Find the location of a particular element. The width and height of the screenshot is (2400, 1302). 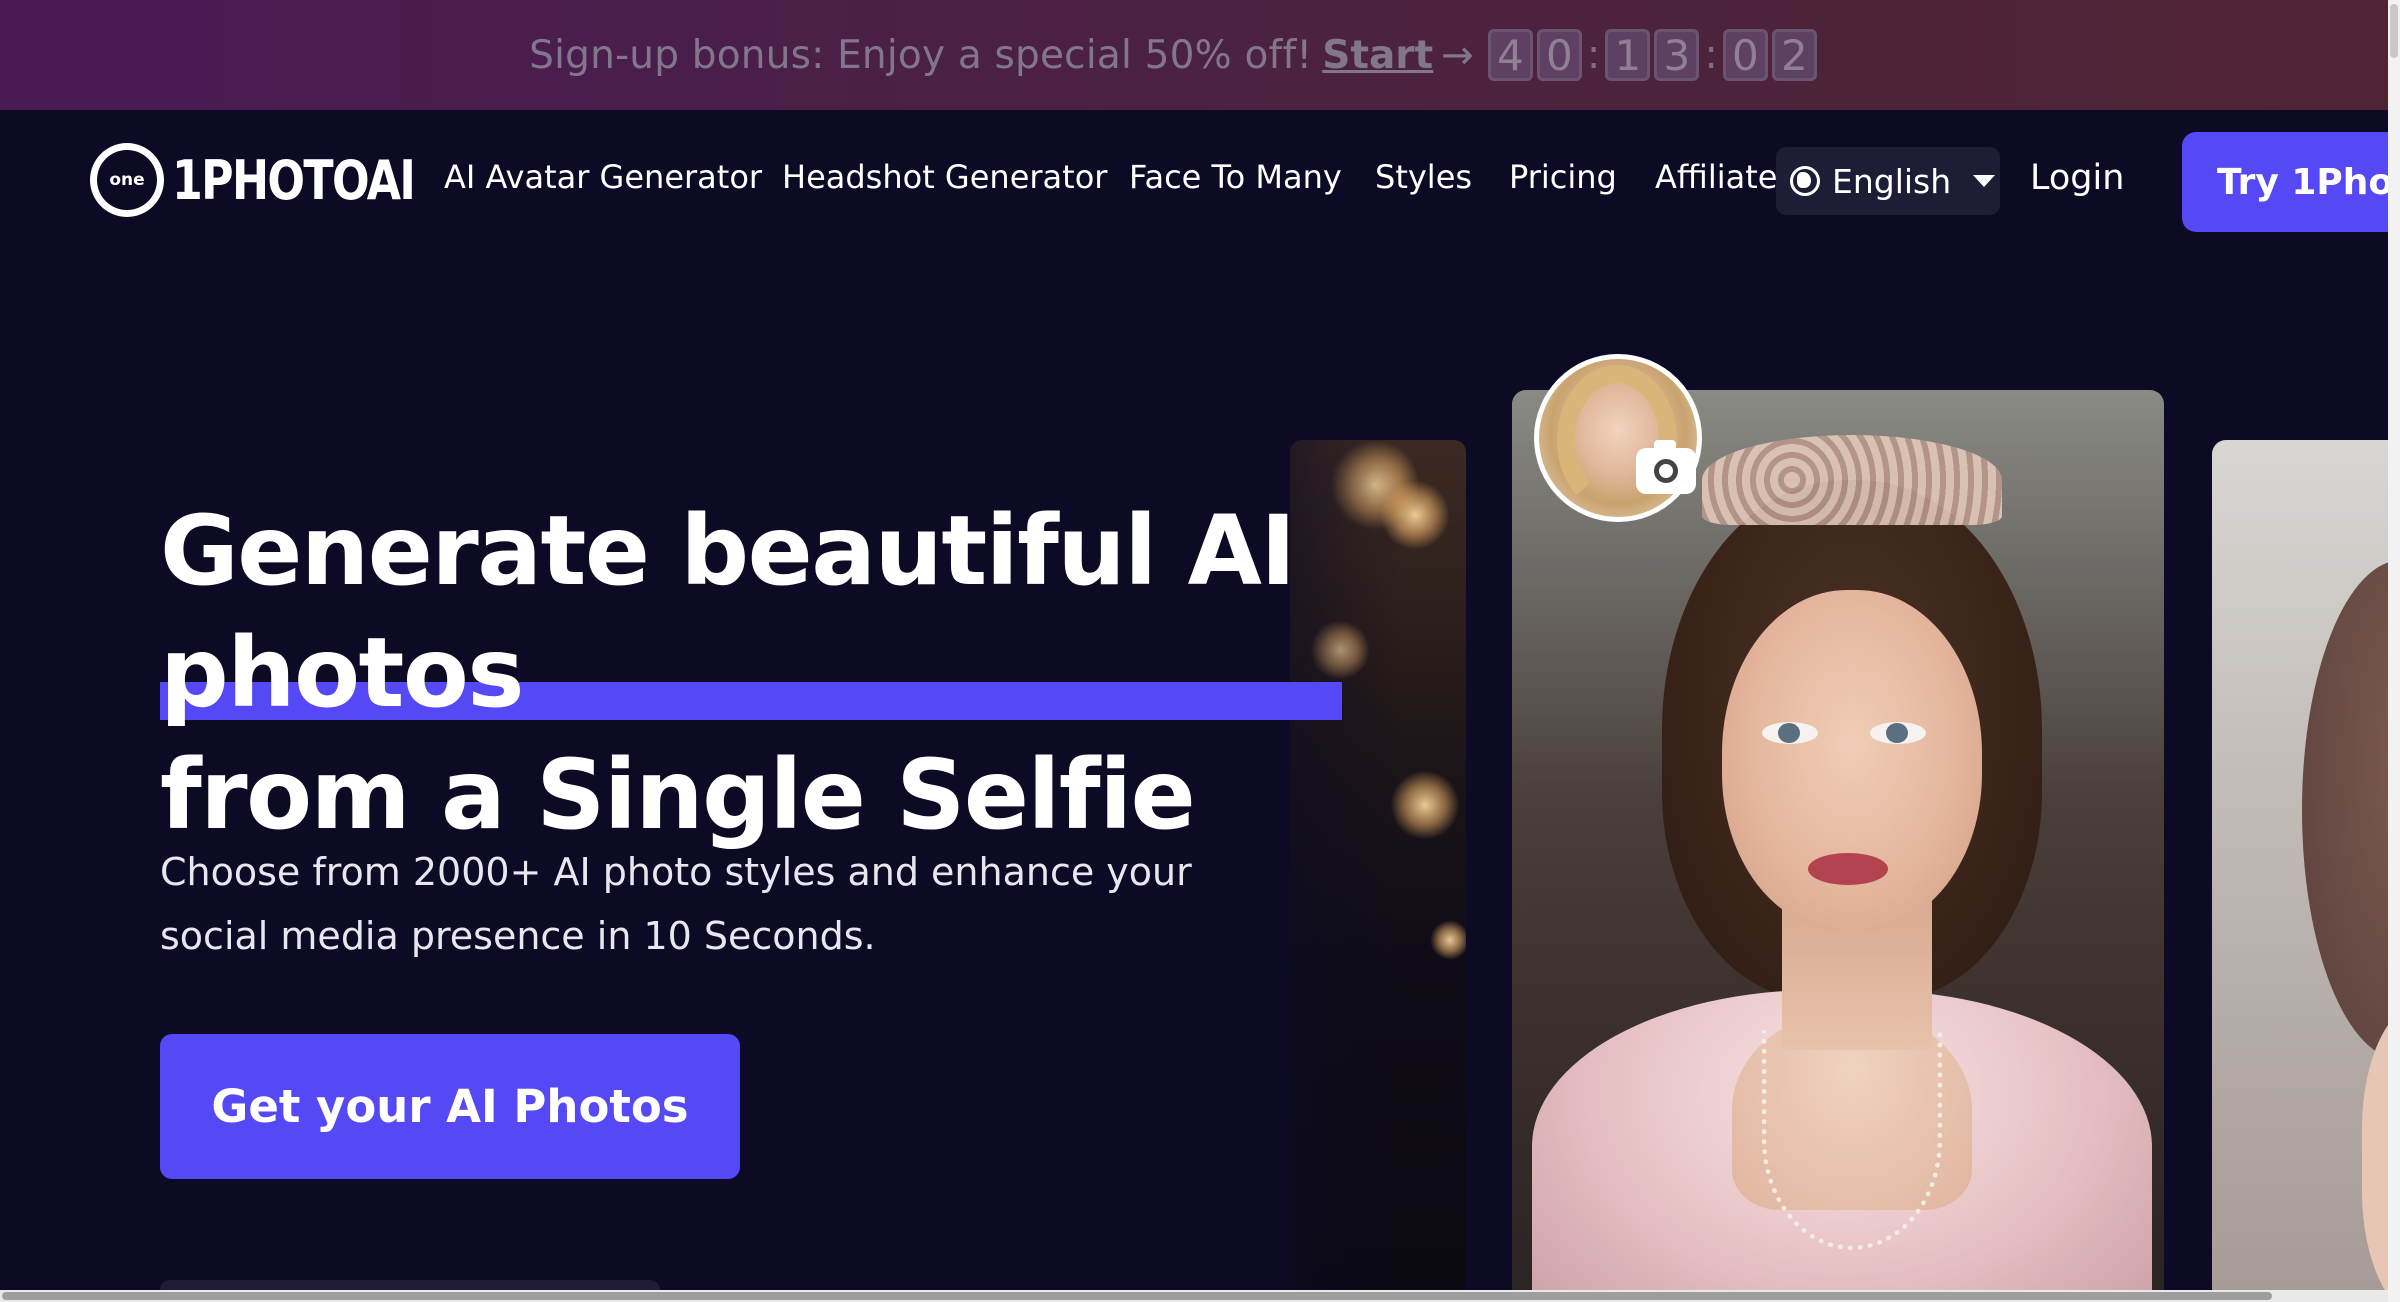

vertical-scrollbar-track is located at coordinates (2394, 651).